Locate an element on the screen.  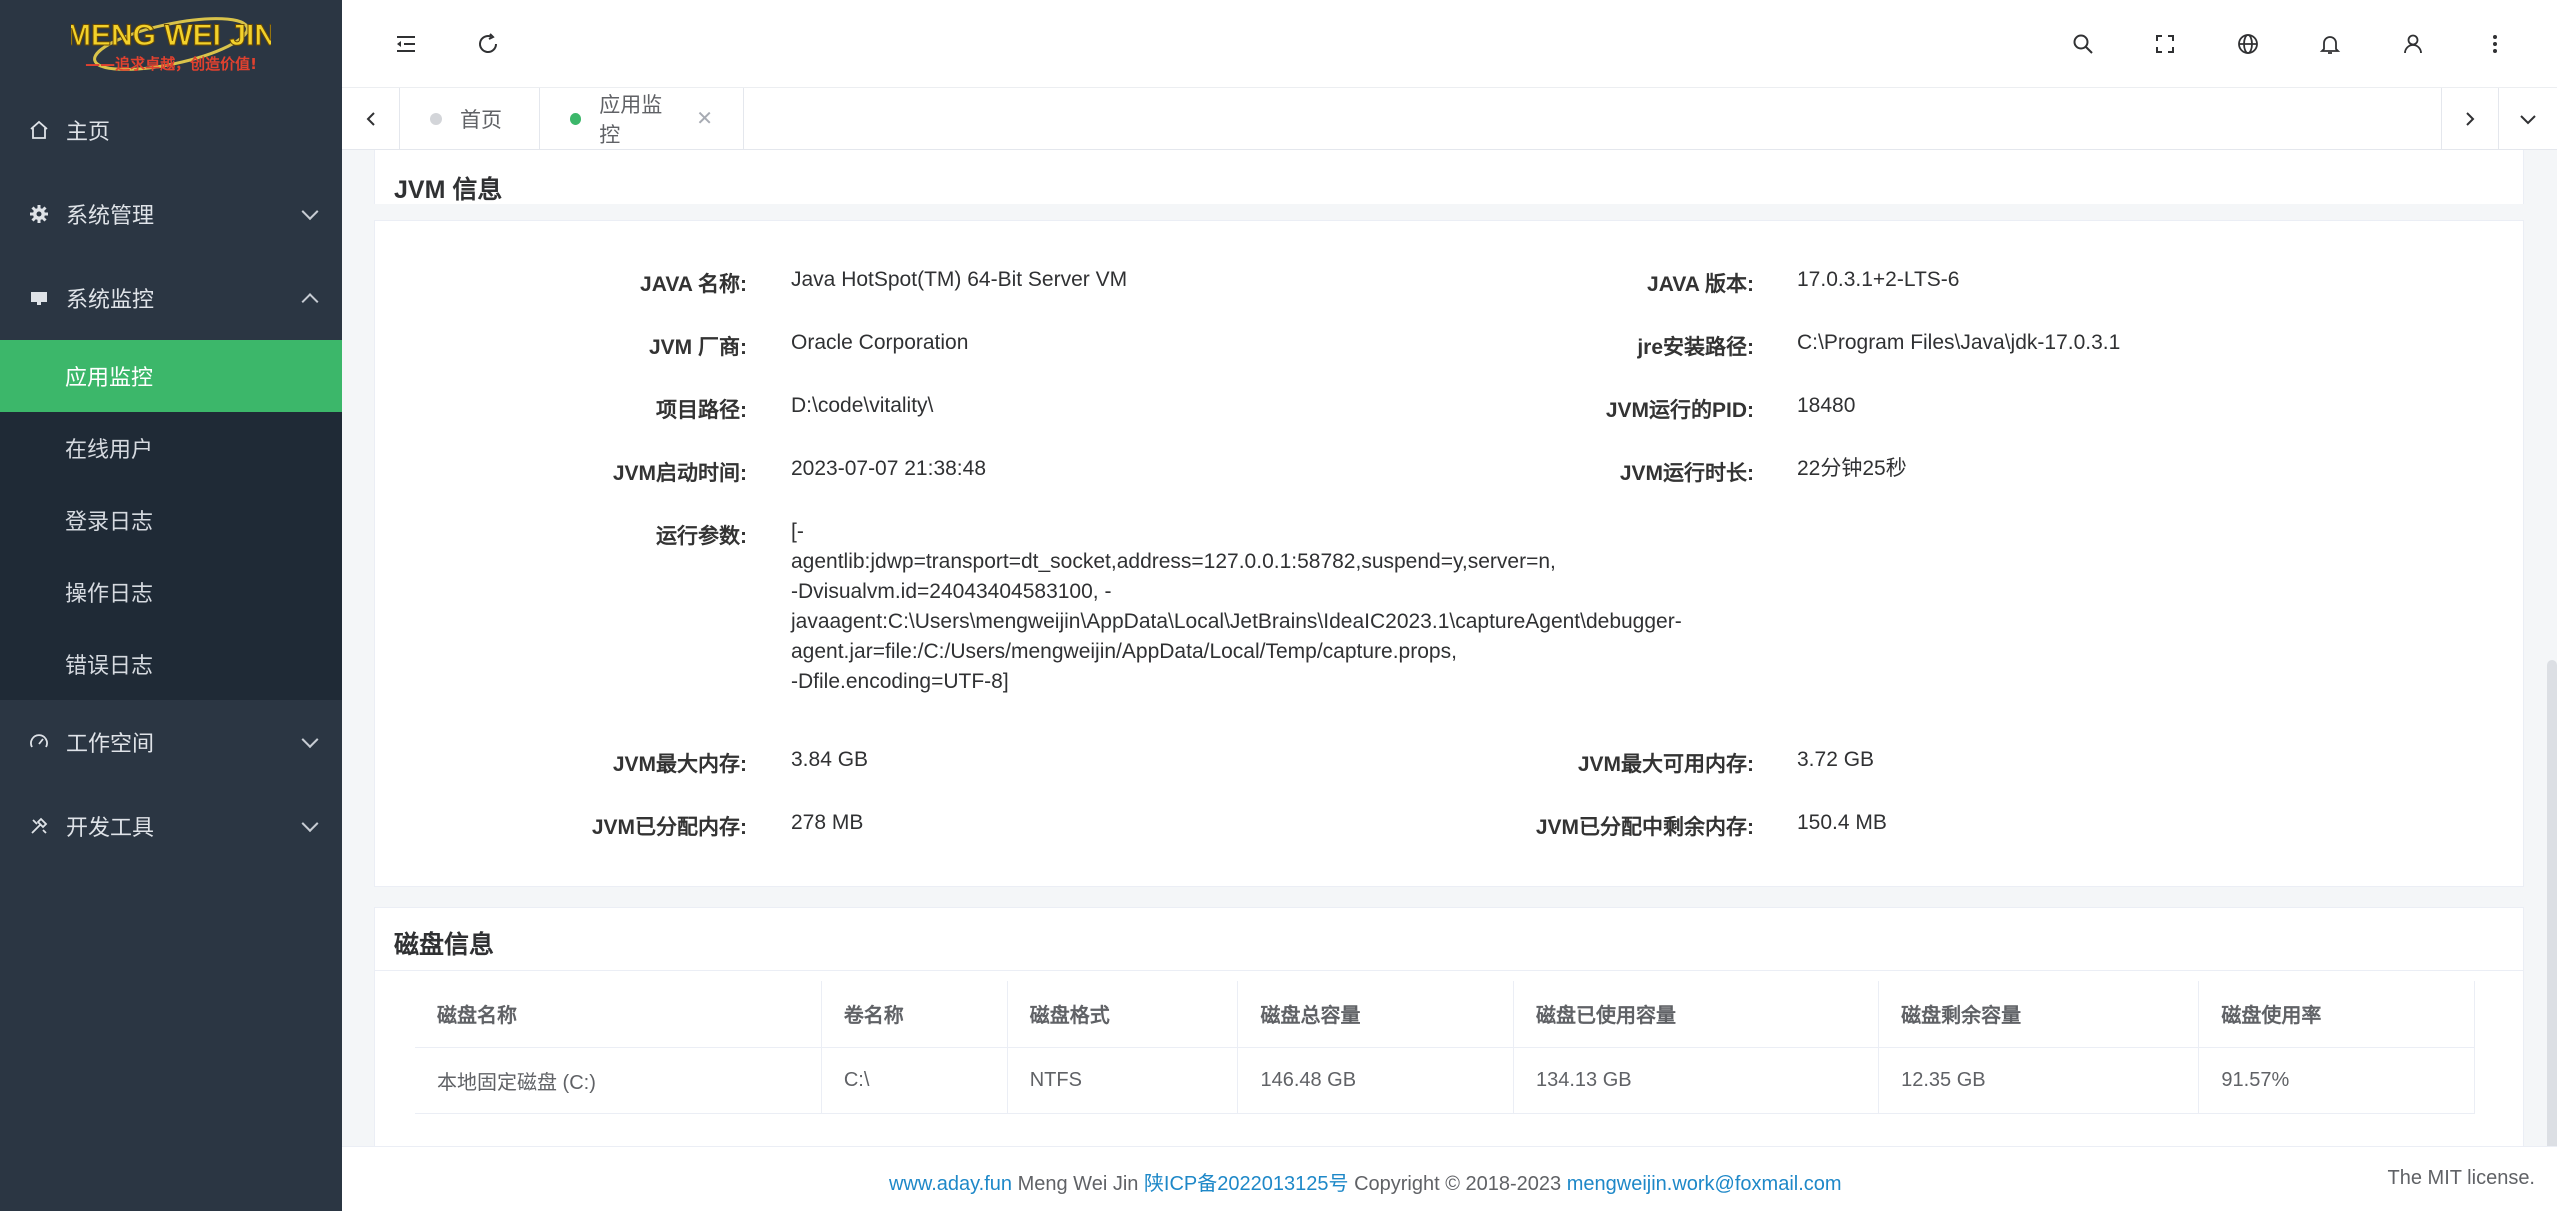
table-cell: 本地固定磁盘 (C:) is located at coordinates (618, 1080).